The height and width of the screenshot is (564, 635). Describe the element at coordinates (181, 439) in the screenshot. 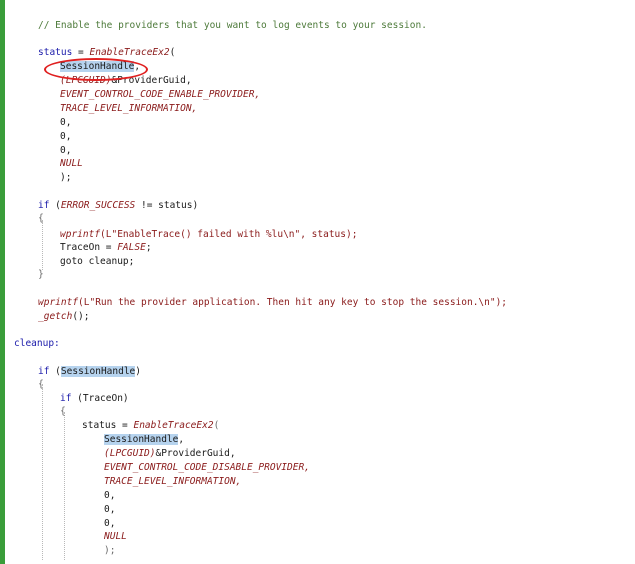

I see `comma: ,` at that location.